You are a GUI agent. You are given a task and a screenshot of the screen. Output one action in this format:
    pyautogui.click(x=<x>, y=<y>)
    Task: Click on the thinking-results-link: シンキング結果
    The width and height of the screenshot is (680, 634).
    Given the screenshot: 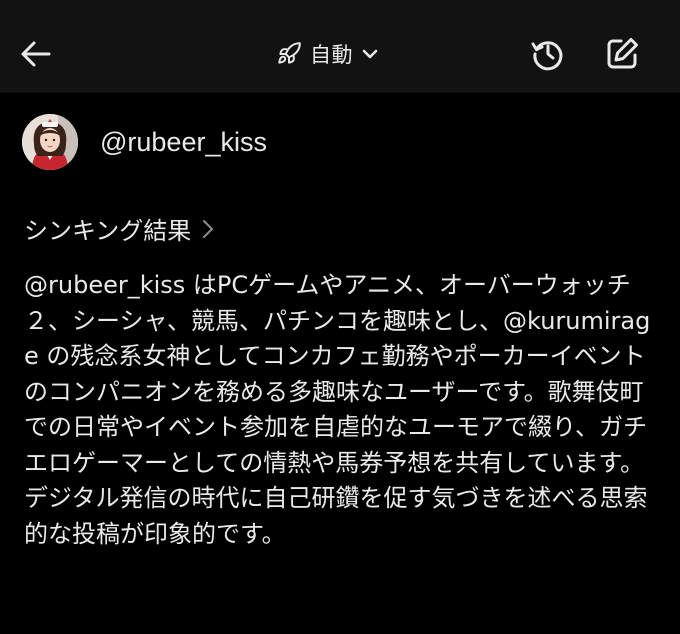 What is the action you would take?
    pyautogui.click(x=119, y=228)
    